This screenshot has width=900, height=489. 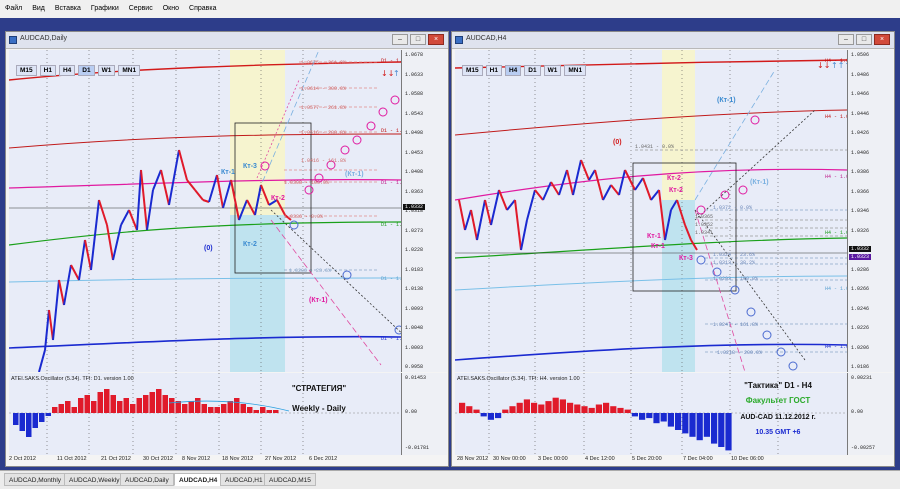 I want to click on price-tick-label: 1.0003, so click(x=414, y=347).